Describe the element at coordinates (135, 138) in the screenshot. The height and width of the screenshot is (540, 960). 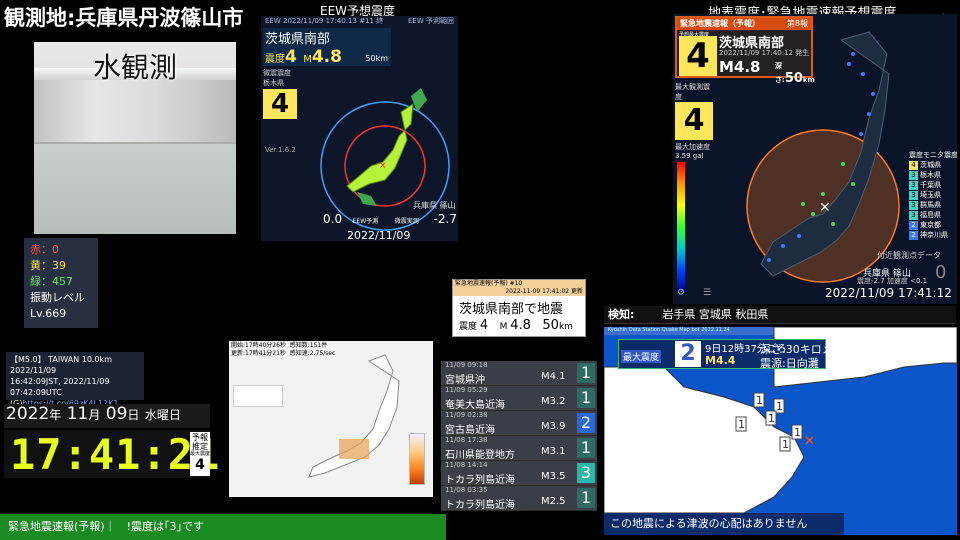
I see `water-observation-panel: 水観測` at that location.